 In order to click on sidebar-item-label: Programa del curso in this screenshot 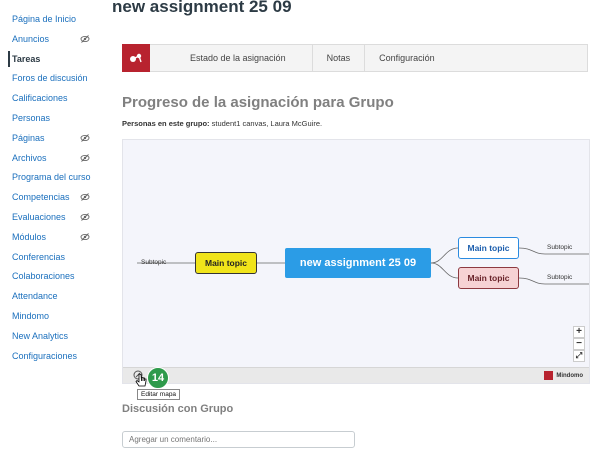, I will do `click(51, 177)`.